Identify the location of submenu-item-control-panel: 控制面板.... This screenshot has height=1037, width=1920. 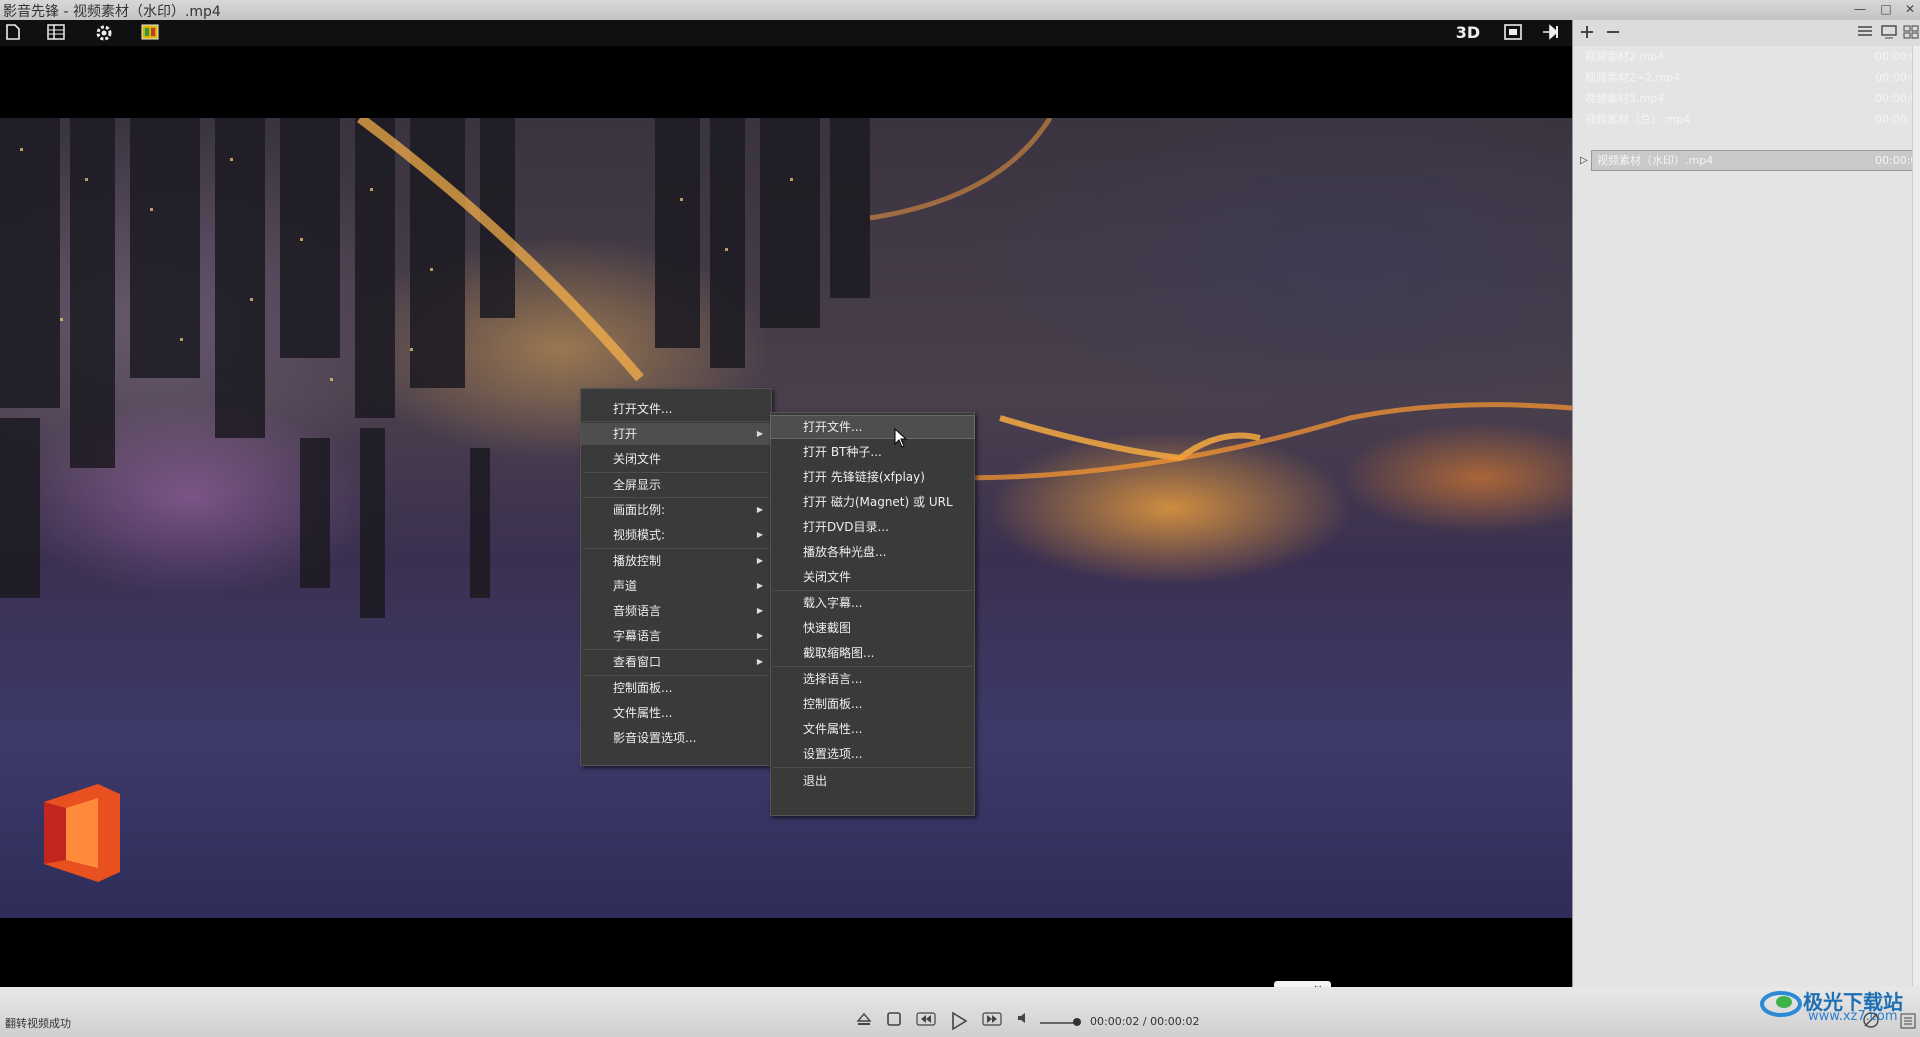
(872, 704).